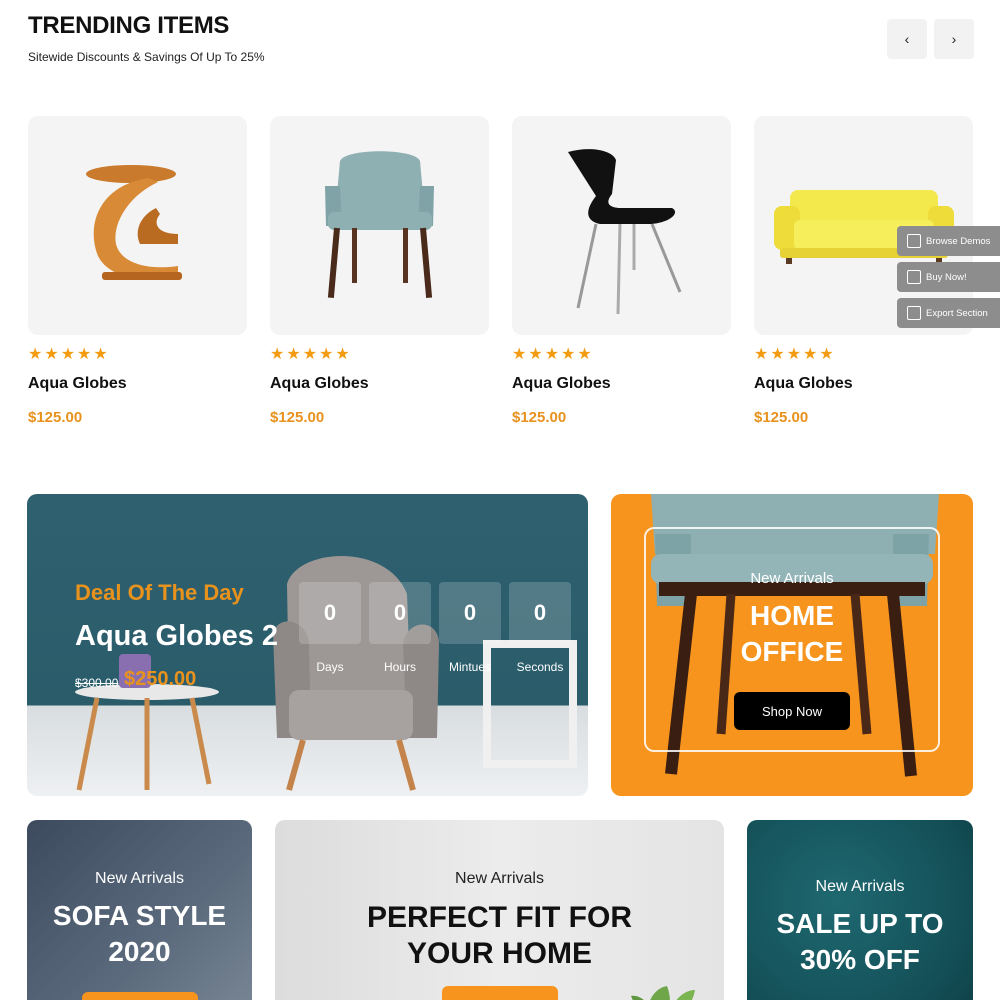  Describe the element at coordinates (97, 683) in the screenshot. I see `deal-old-price: $300.00` at that location.